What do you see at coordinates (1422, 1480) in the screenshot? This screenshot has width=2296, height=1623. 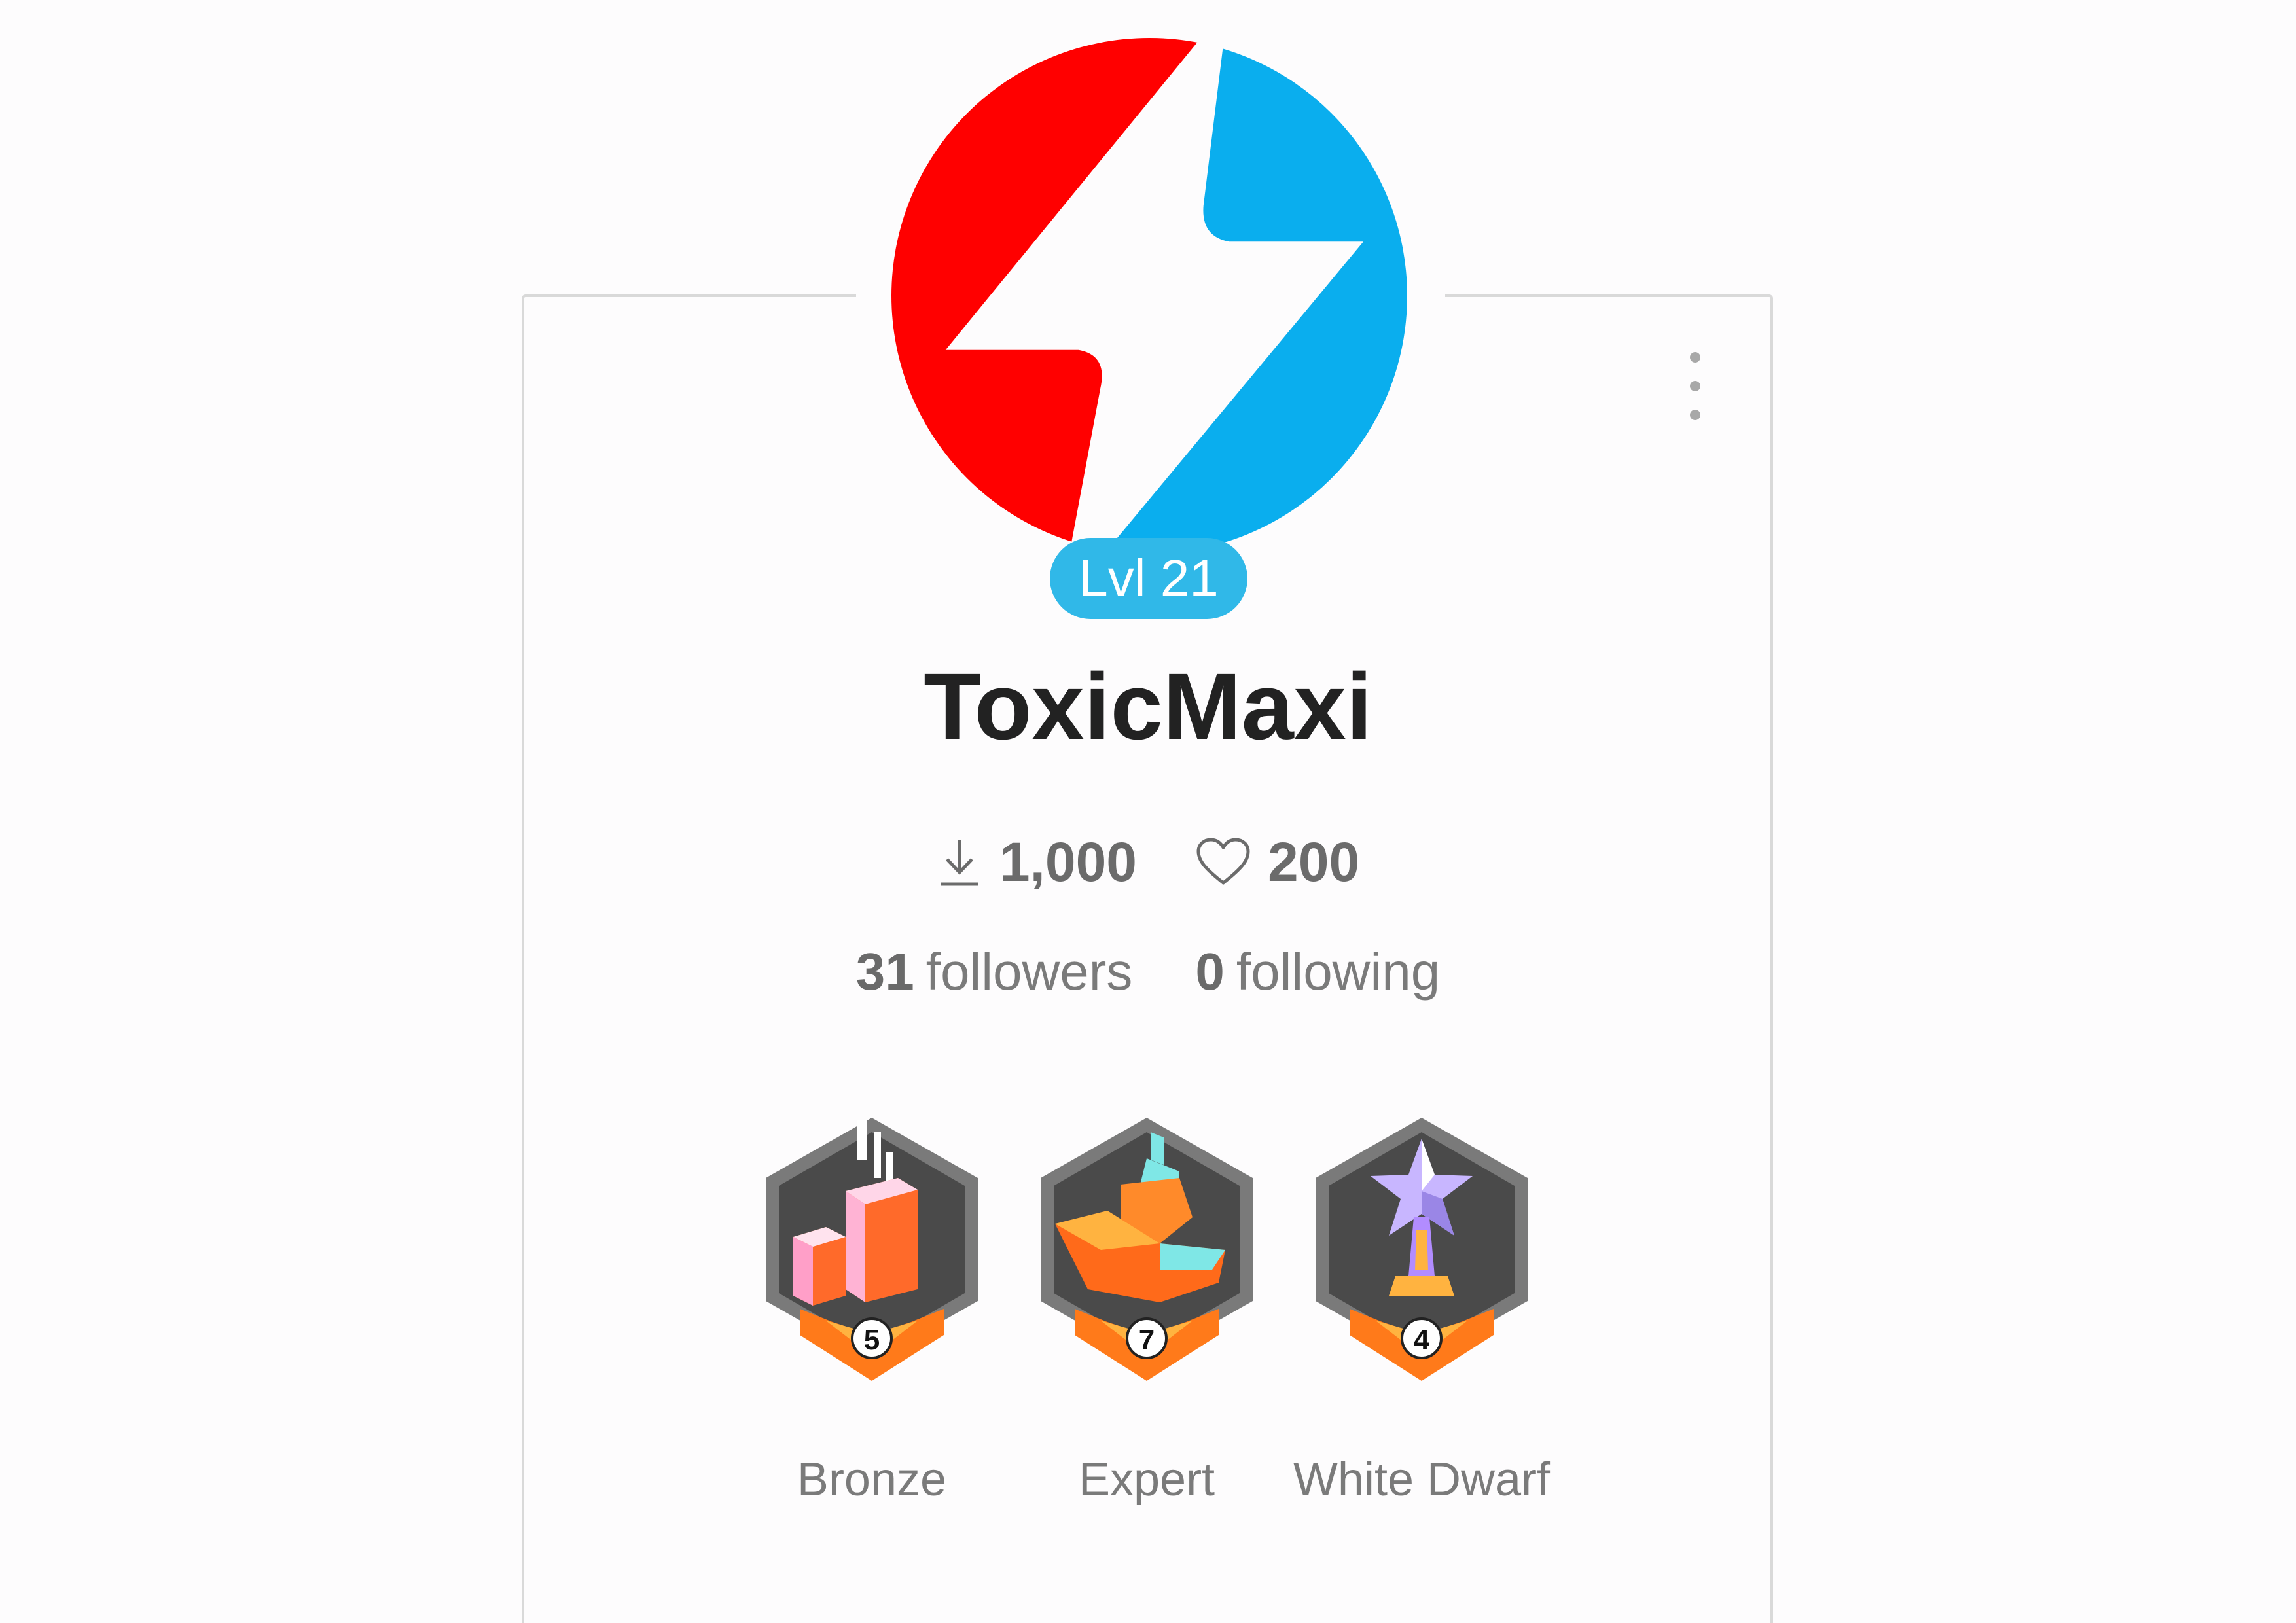 I see `badge-white-dwarf-label: White Dwarf` at bounding box center [1422, 1480].